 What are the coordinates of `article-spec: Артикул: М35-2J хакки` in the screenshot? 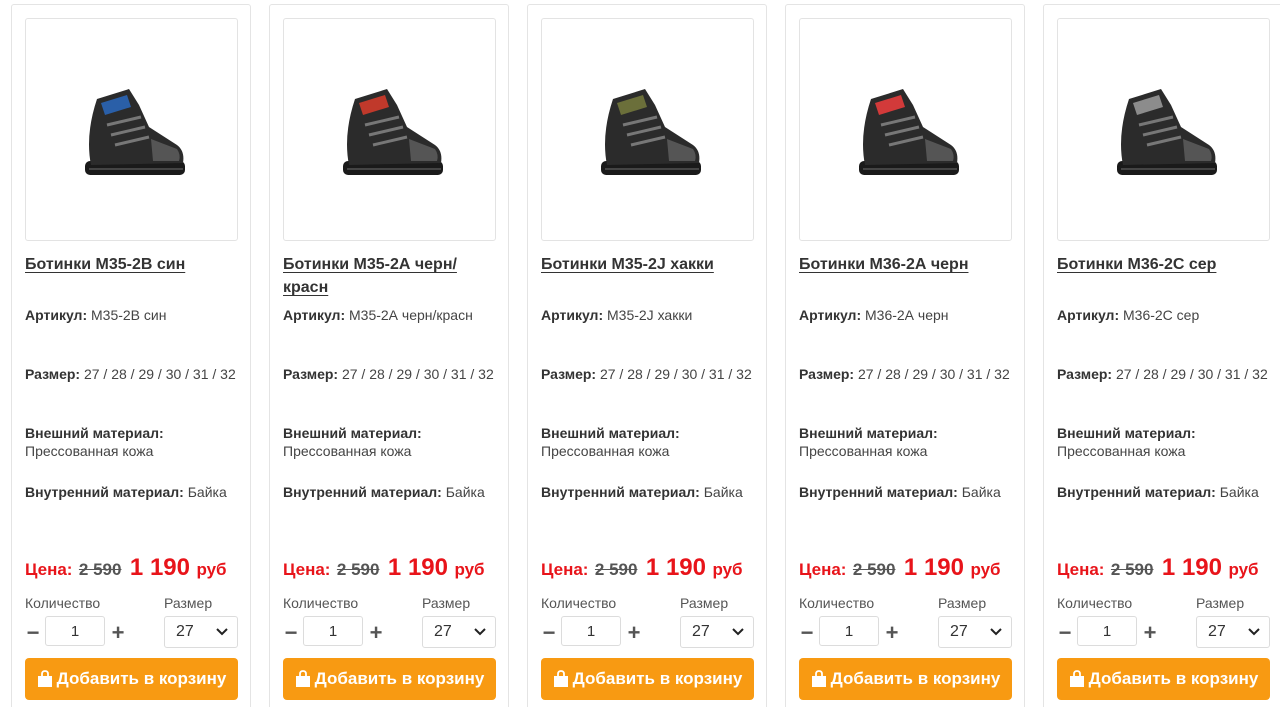 It's located at (647, 315).